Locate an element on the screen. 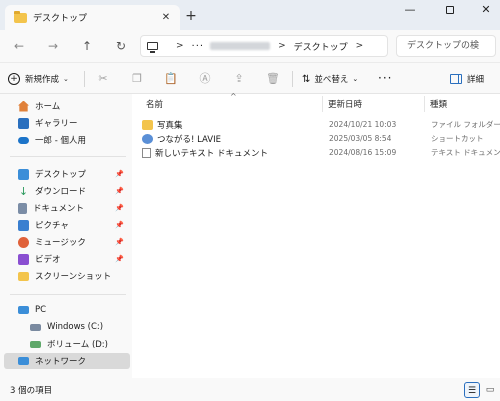 This screenshot has height=401, width=500. details-pane-icon is located at coordinates (456, 79).